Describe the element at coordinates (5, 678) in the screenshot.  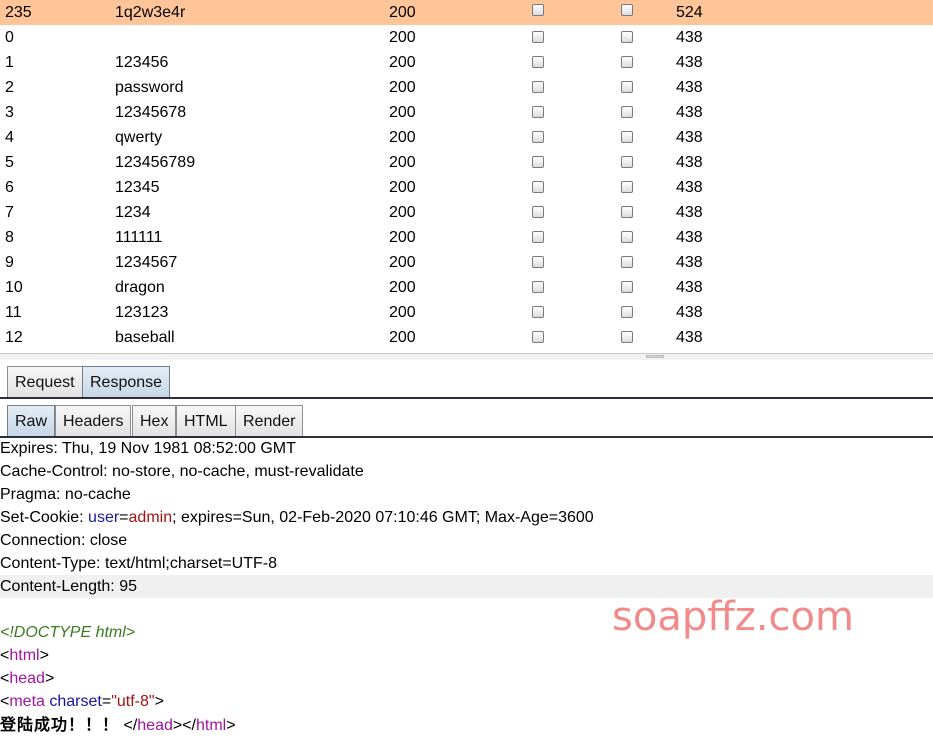
I see `lt: <` at that location.